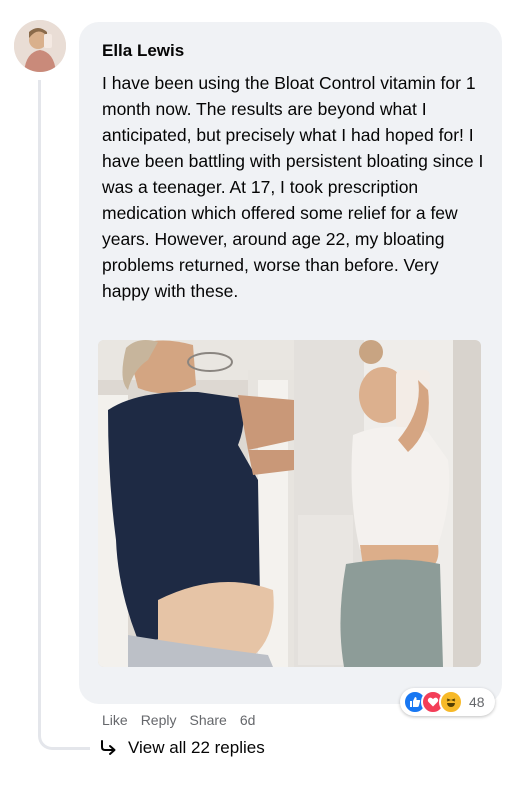 This screenshot has height=786, width=516. I want to click on reply-arrow-icon, so click(108, 747).